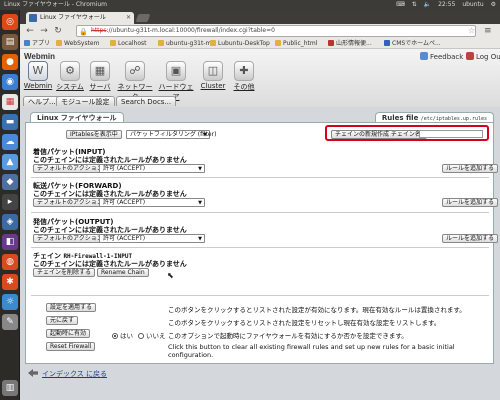 The image size is (500, 400). I want to click on url-scheme: https, so click(99, 30).